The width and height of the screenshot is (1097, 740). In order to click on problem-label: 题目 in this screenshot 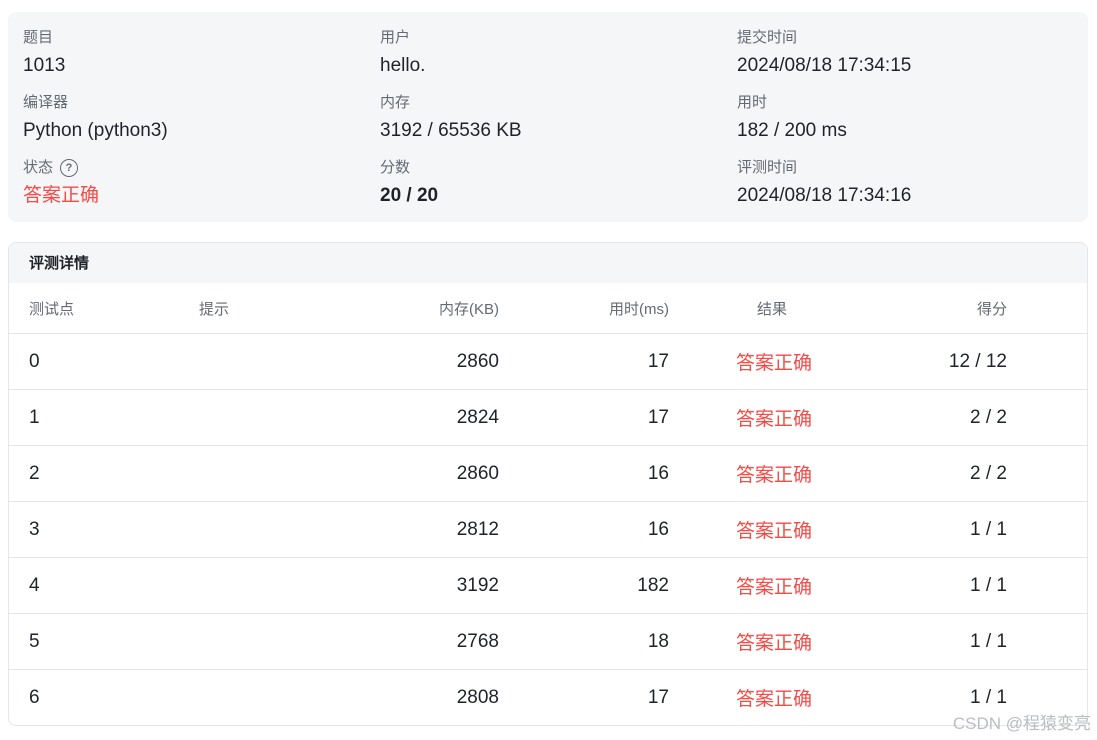, I will do `click(38, 37)`.